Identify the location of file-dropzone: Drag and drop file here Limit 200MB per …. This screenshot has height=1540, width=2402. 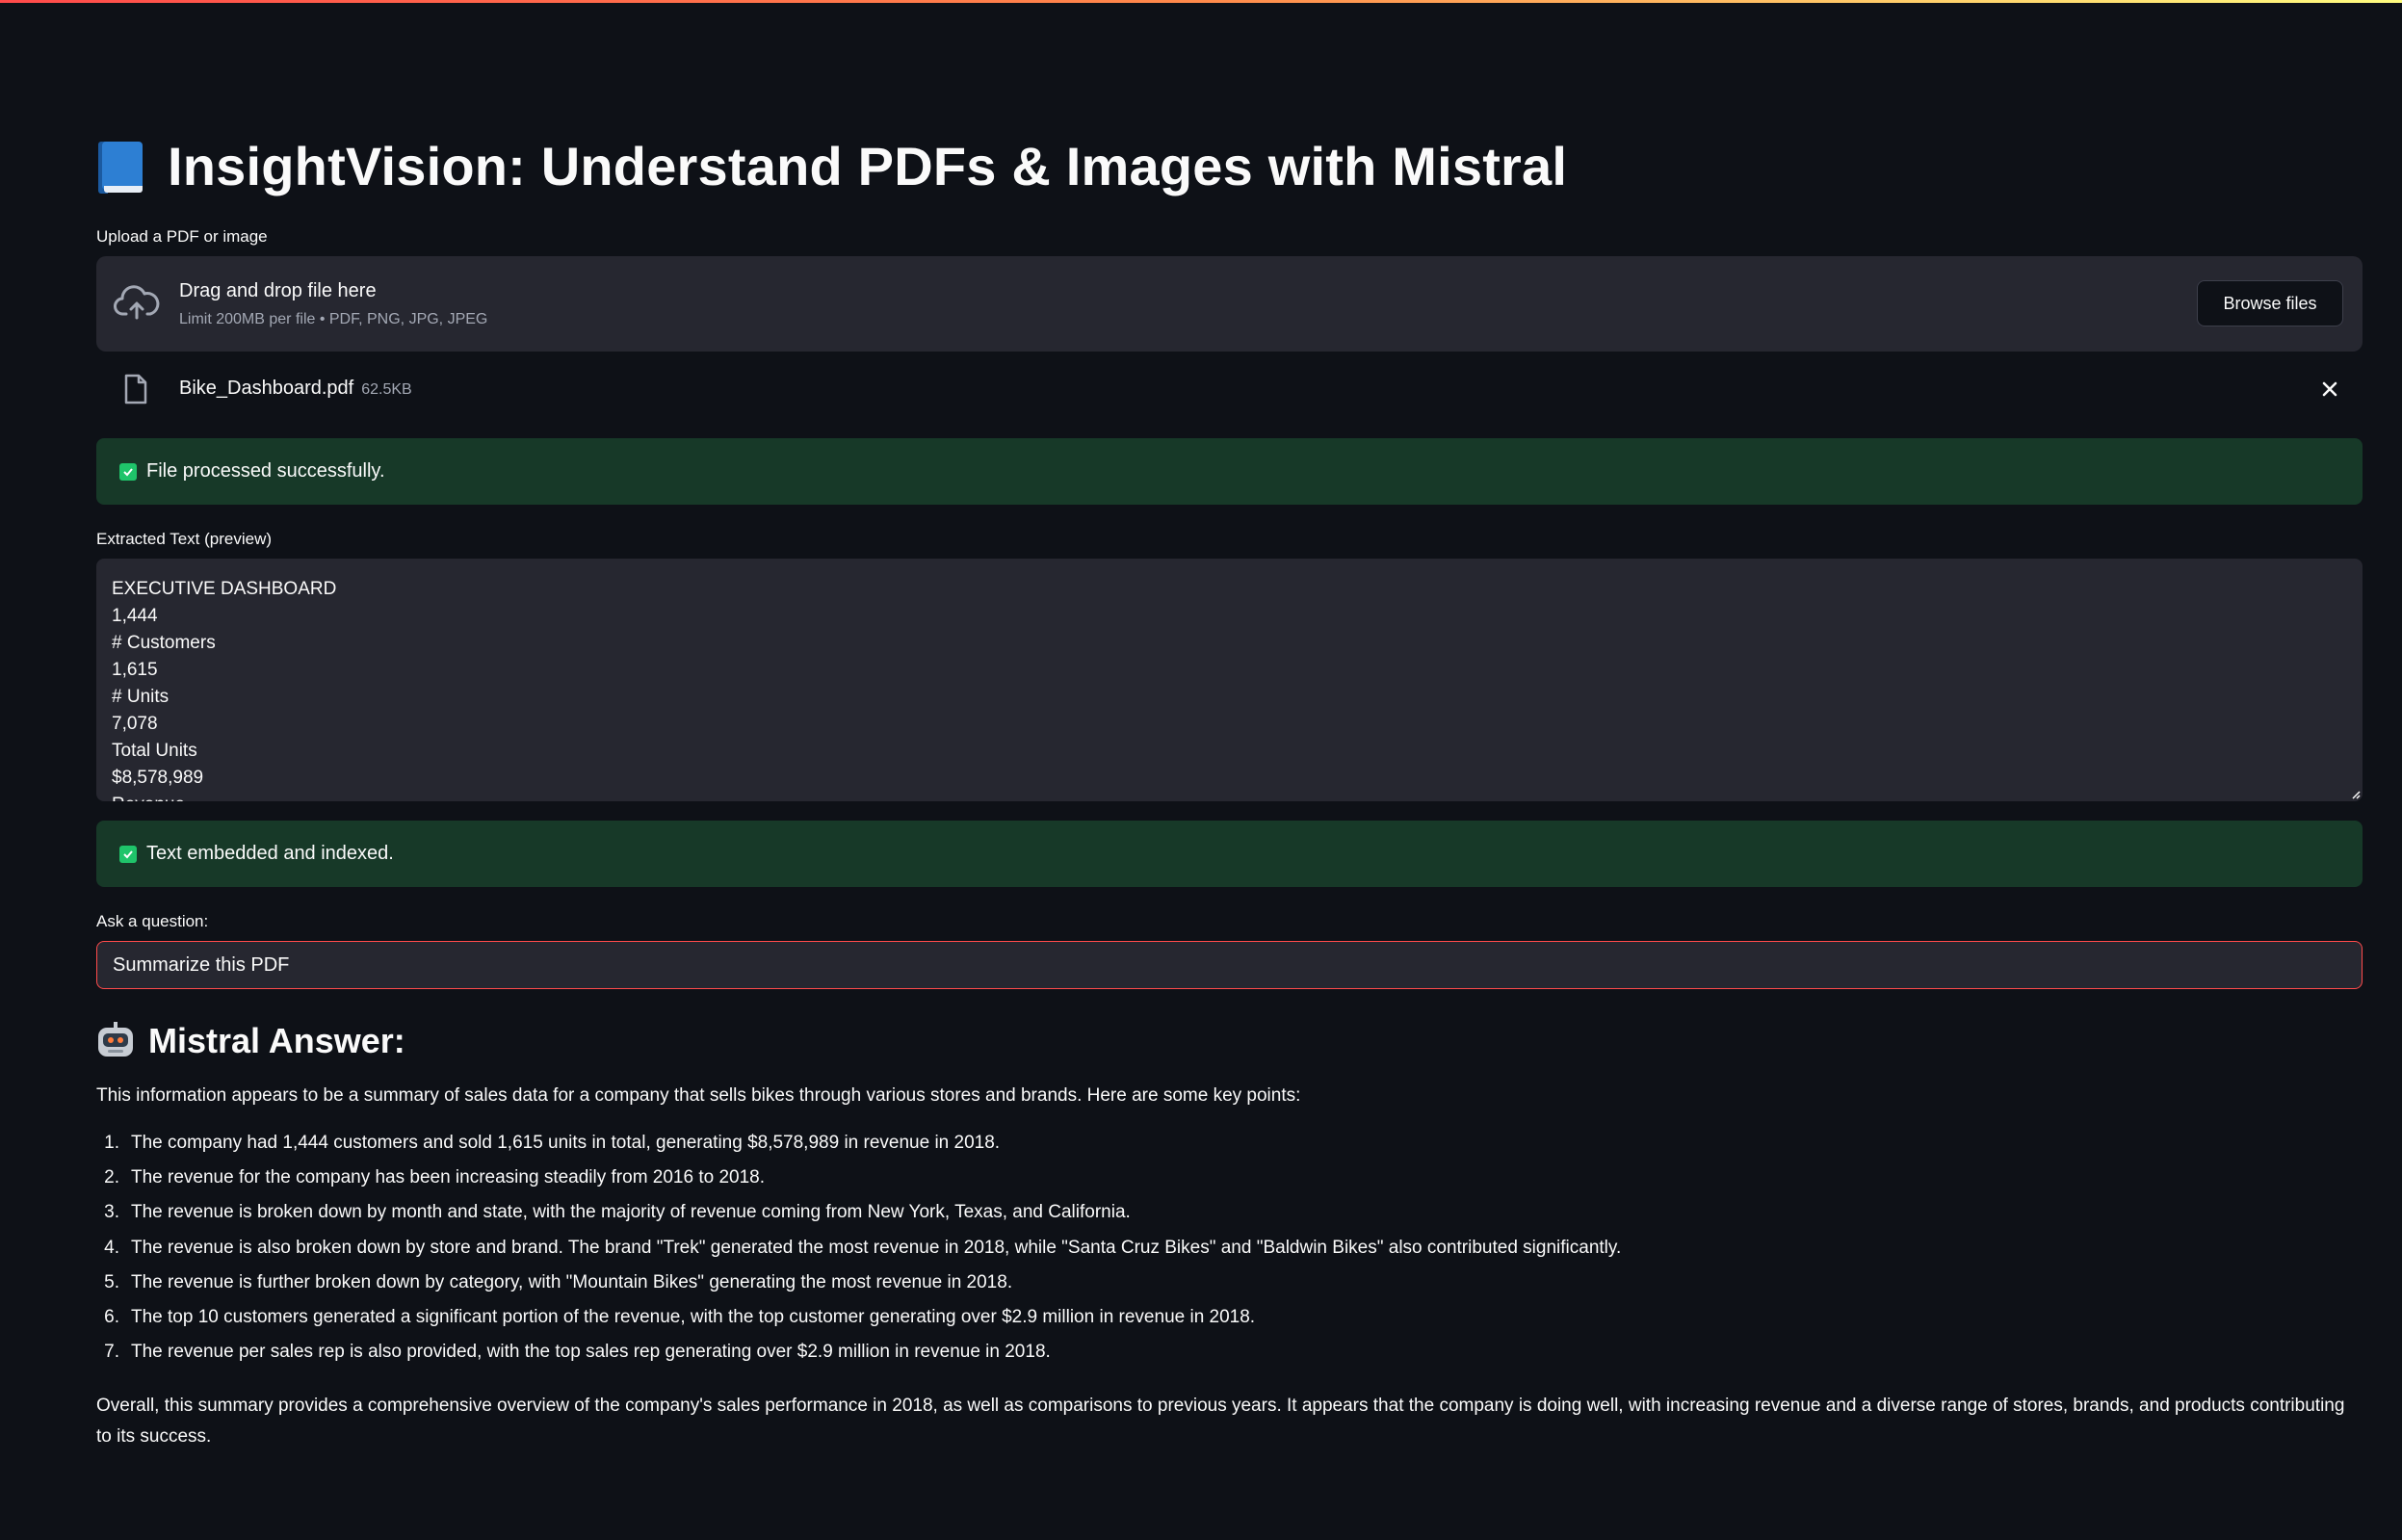
(1229, 304).